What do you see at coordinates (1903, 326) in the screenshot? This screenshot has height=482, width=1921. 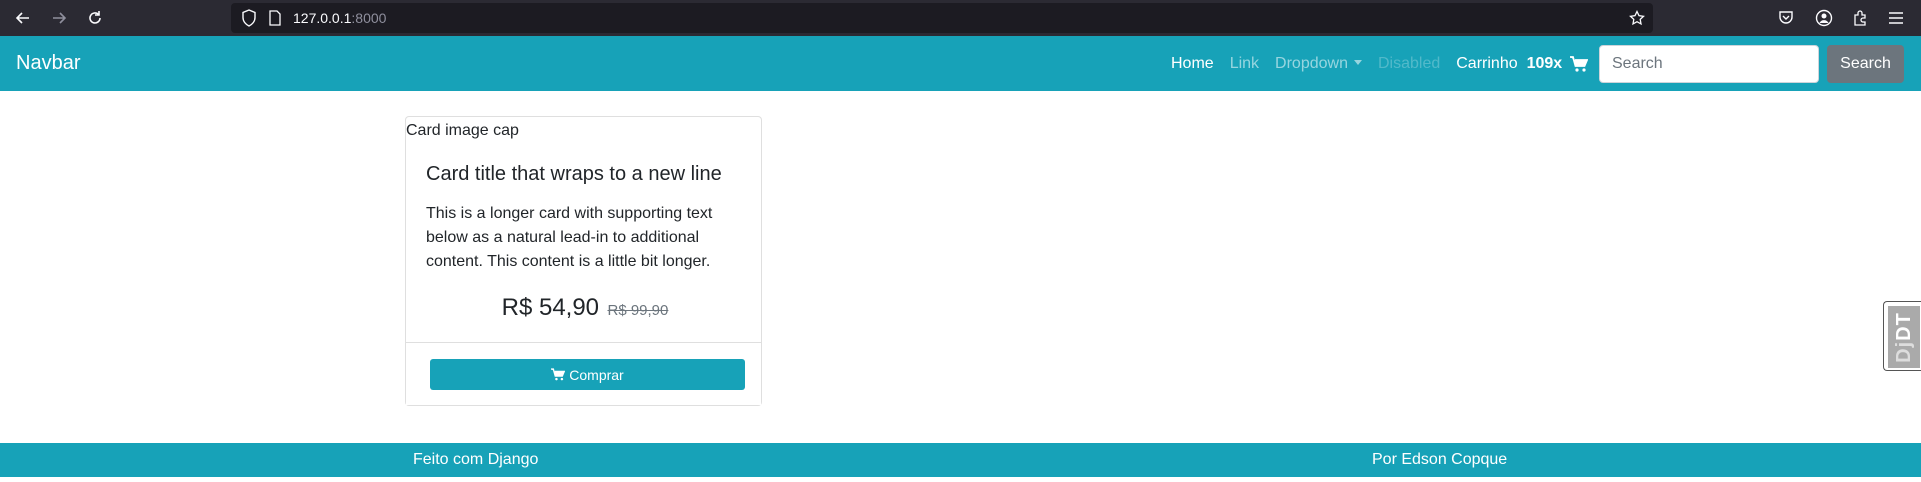 I see `djdt-dt: DT` at bounding box center [1903, 326].